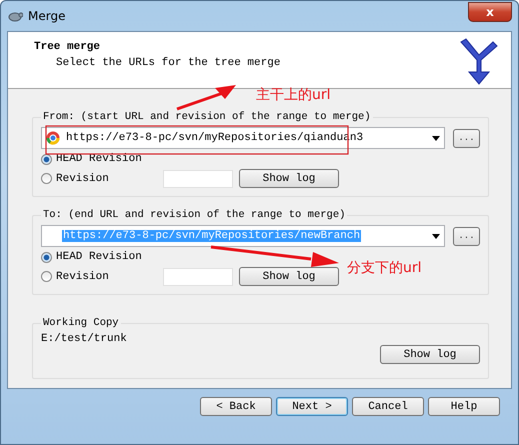  What do you see at coordinates (53, 138) in the screenshot?
I see `browser-icon` at bounding box center [53, 138].